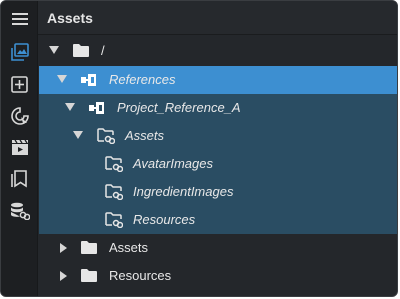 The height and width of the screenshot is (299, 400). Describe the element at coordinates (98, 110) in the screenshot. I see `project-reference-icon` at that location.